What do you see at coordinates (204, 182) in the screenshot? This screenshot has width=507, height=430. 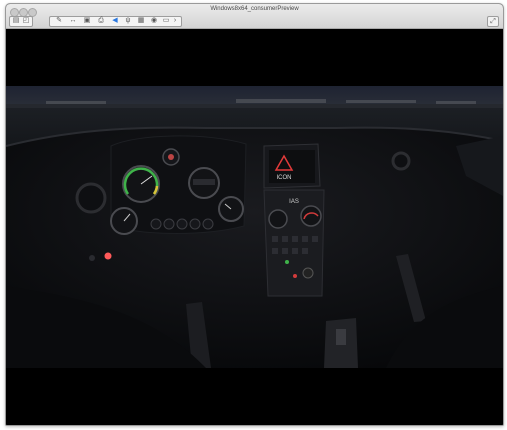 I see `attitude-horizon-bar` at bounding box center [204, 182].